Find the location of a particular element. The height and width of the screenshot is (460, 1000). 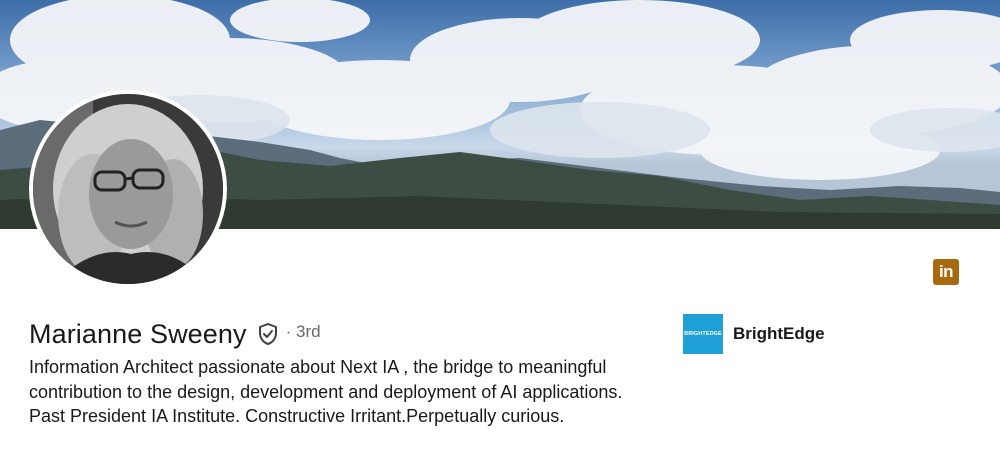

shield-check-icon is located at coordinates (268, 334).